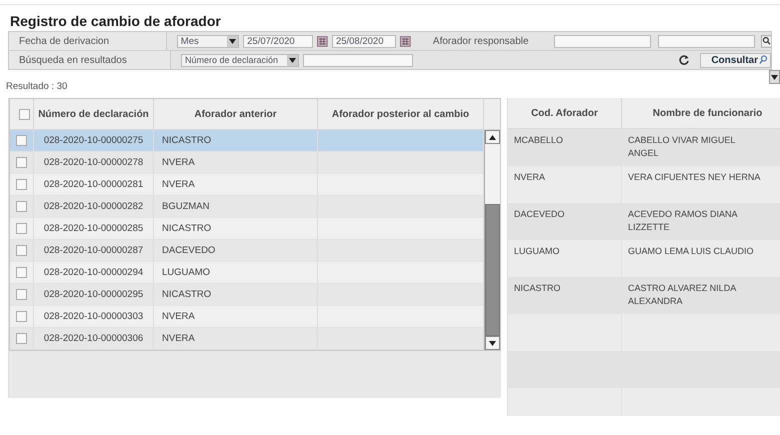 Image resolution: width=780 pixels, height=435 pixels. Describe the element at coordinates (701, 295) in the screenshot. I see `table-cell: CASTRO ALVAREZ NILDA ALEXANDRA` at that location.